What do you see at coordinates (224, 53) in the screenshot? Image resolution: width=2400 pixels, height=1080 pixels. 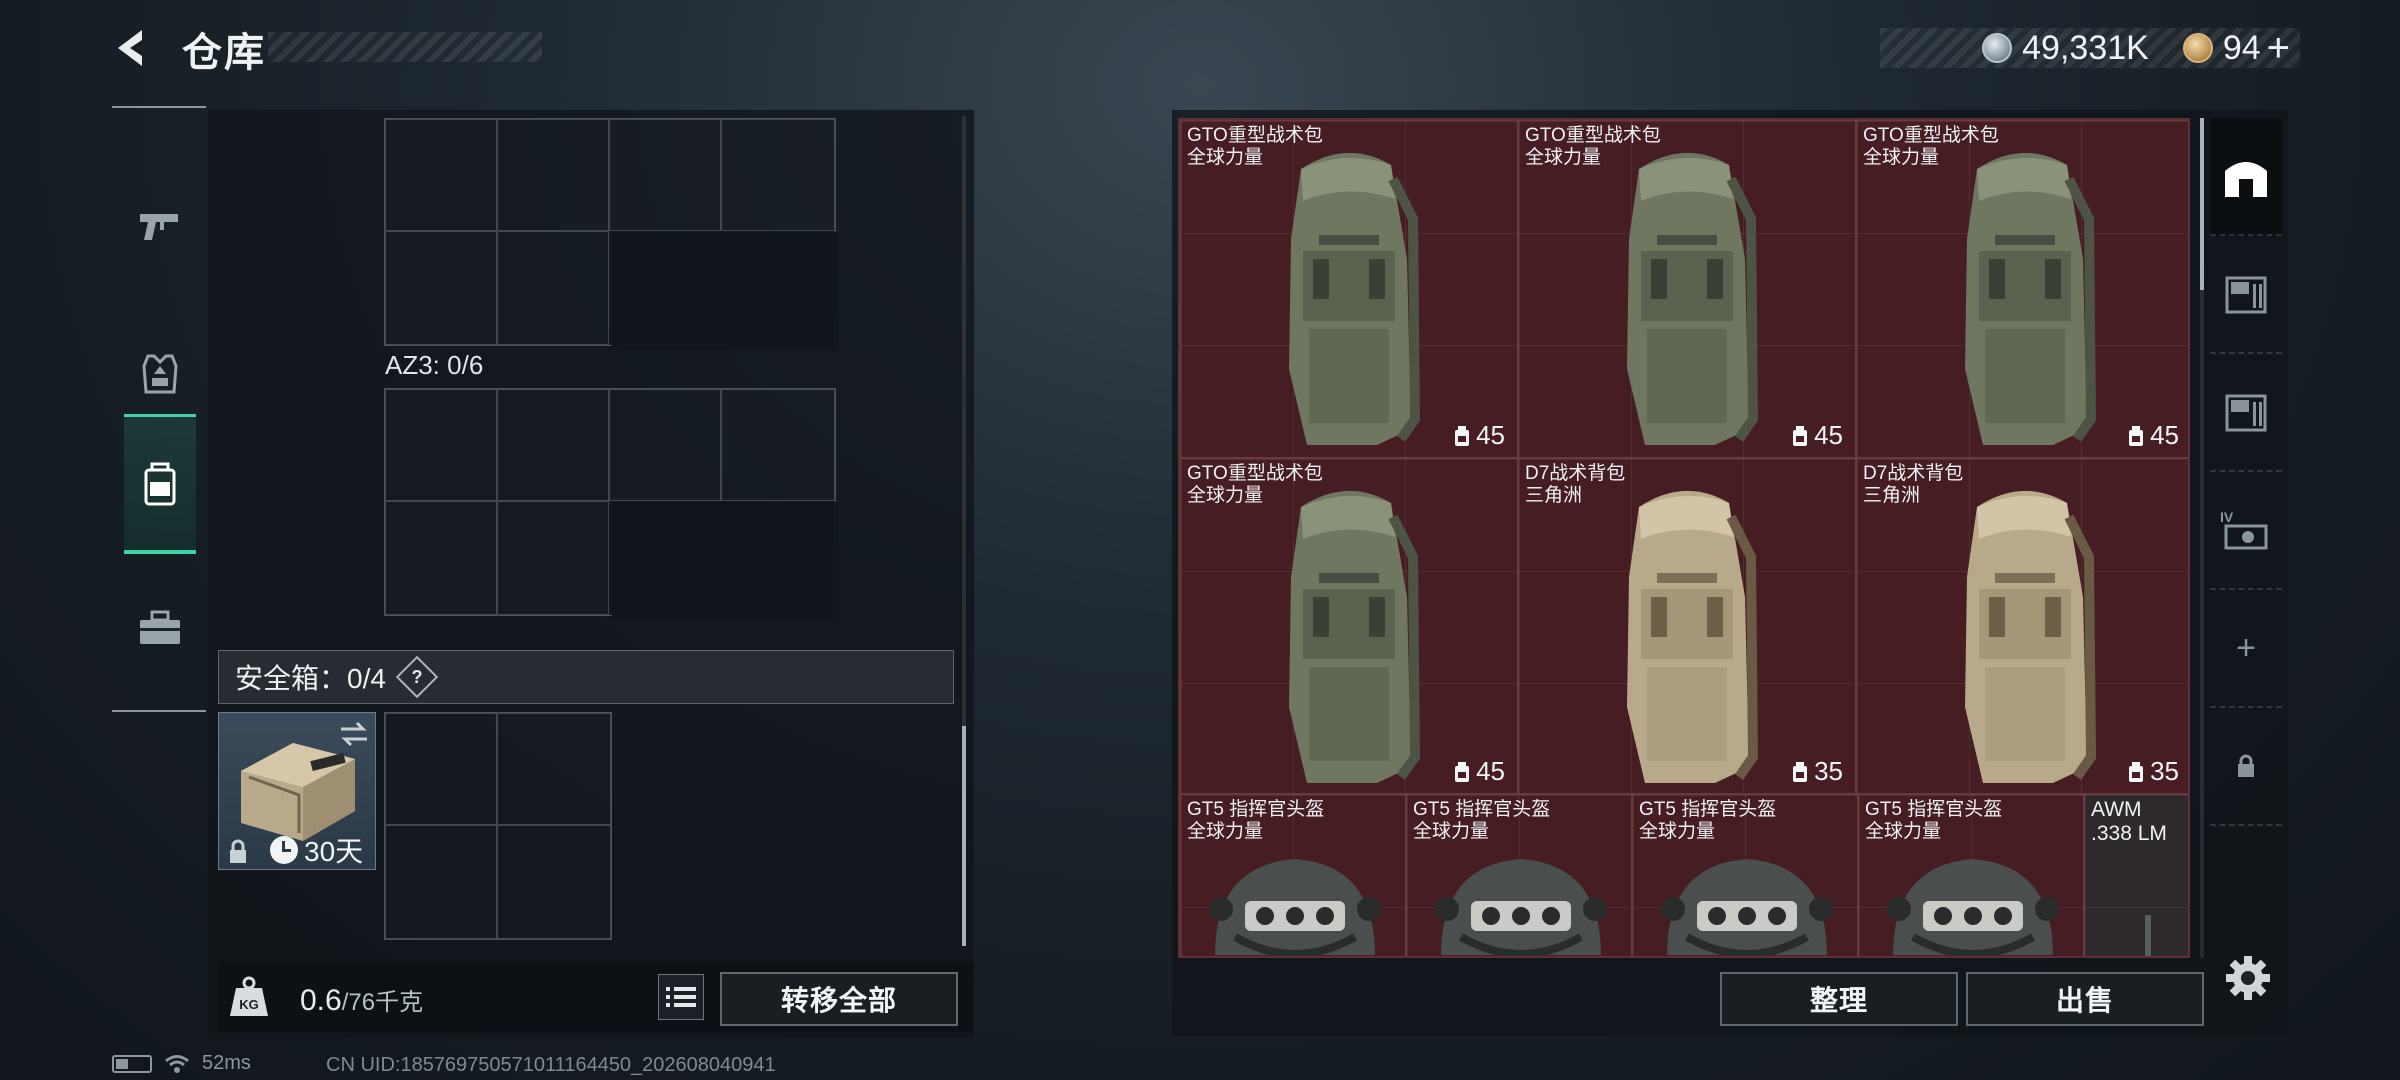 I see `page-title: 仓库` at bounding box center [224, 53].